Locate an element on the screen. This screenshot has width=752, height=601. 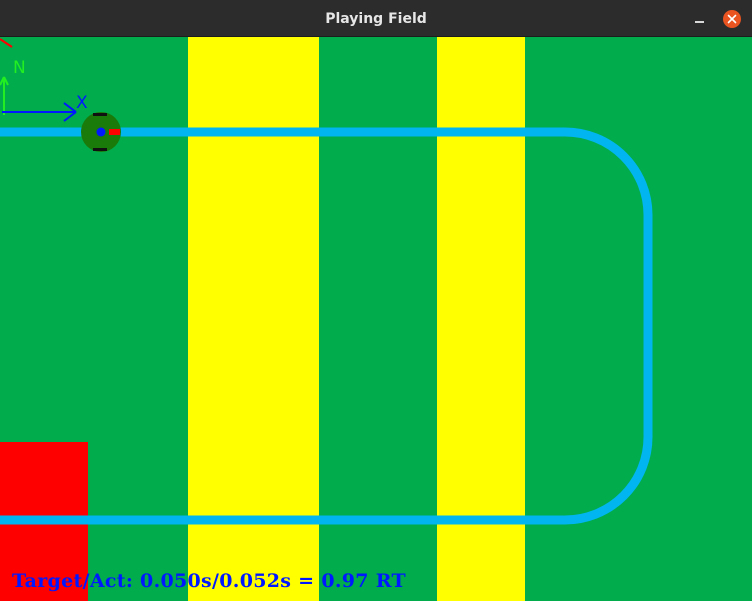
north-axis-label: N is located at coordinates (19, 68).